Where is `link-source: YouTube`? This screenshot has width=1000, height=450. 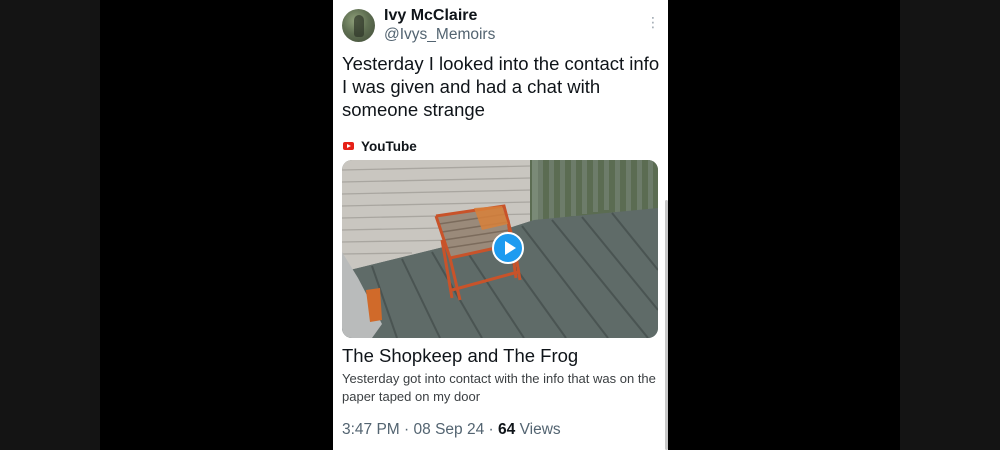
link-source: YouTube is located at coordinates (380, 146).